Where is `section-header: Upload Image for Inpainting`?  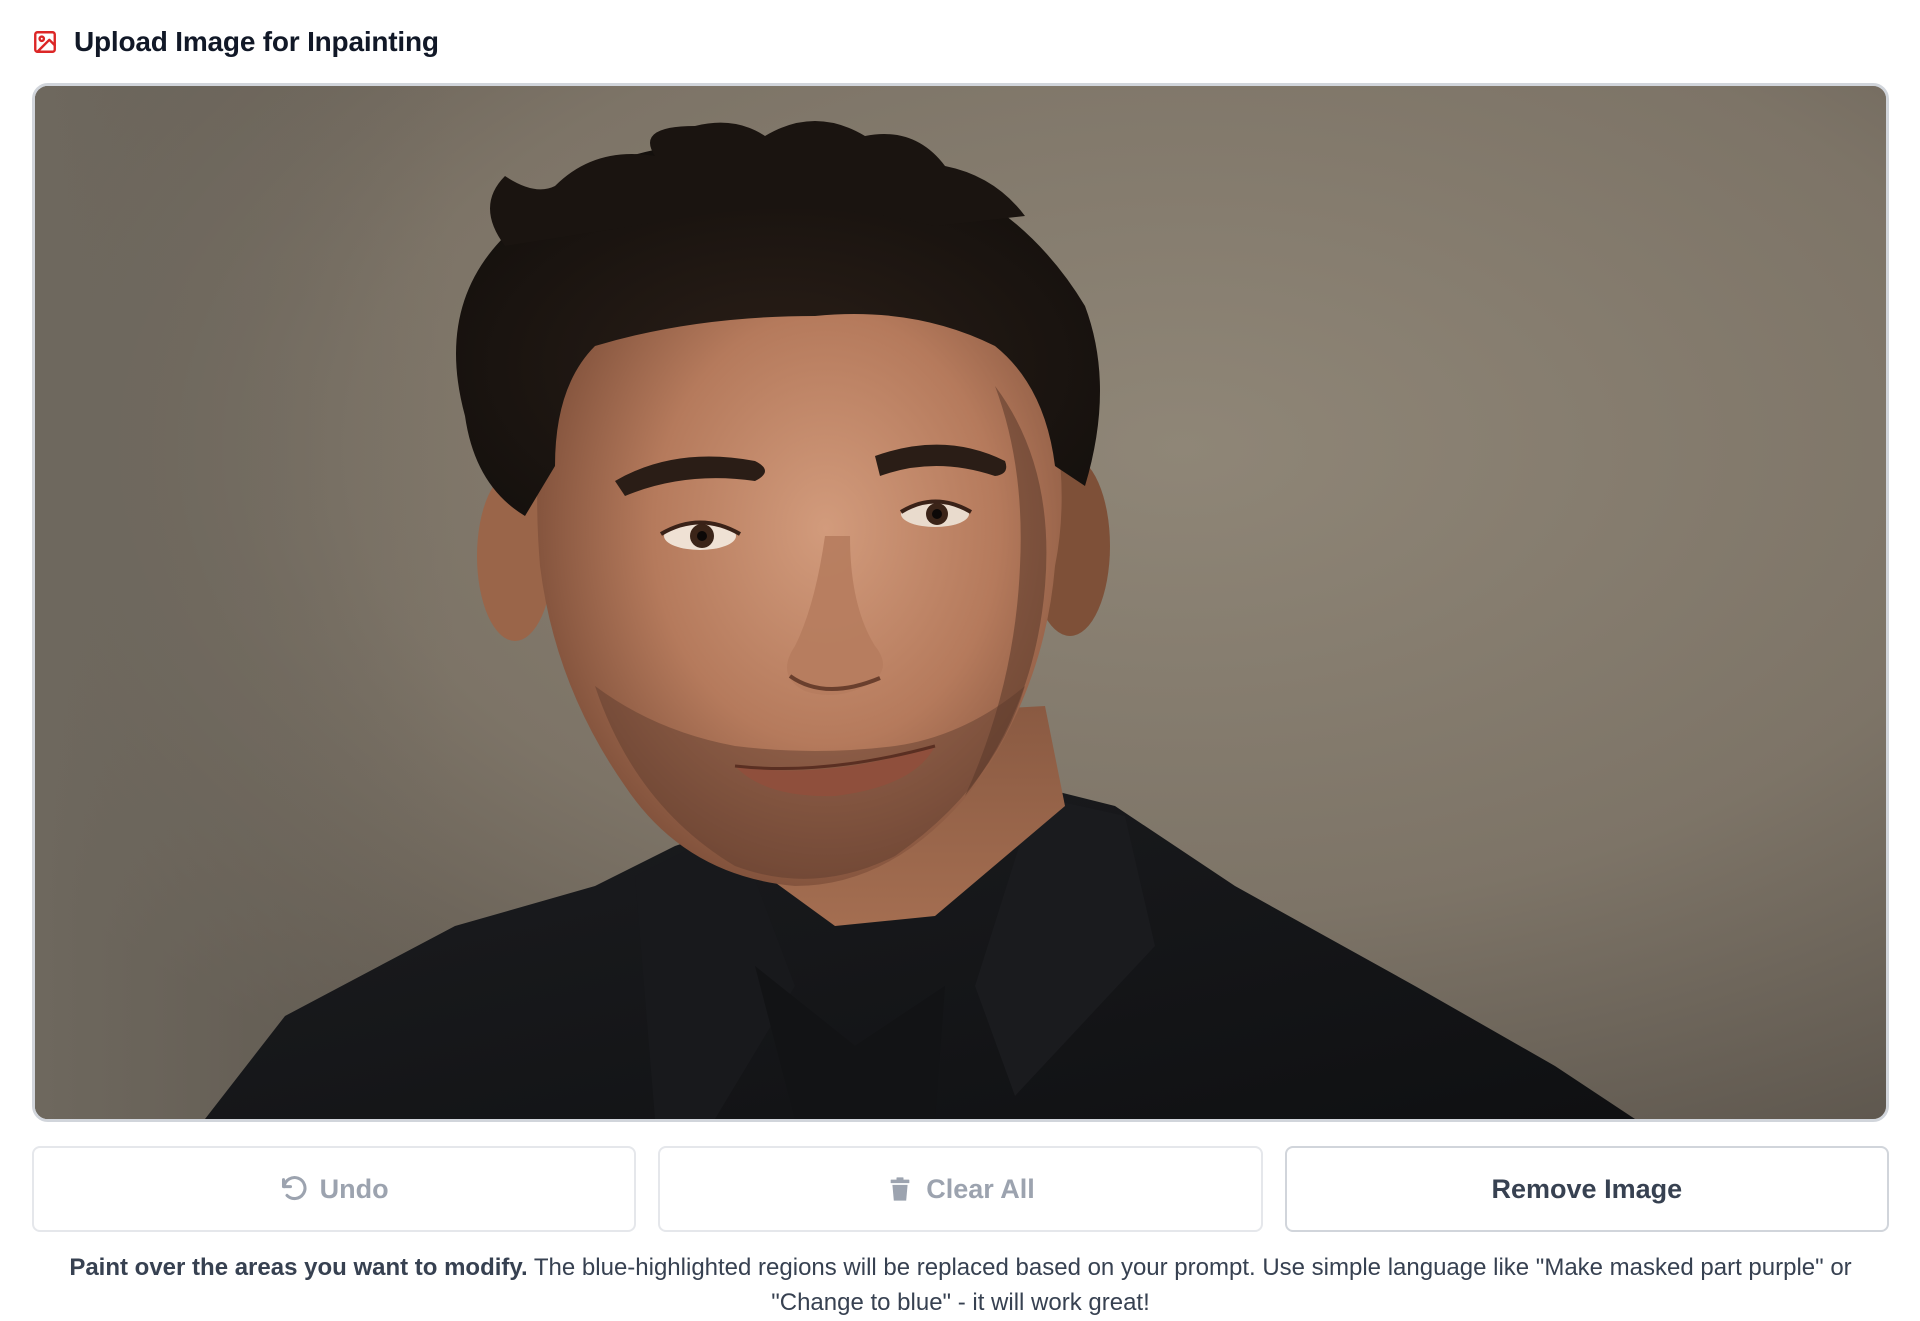 section-header: Upload Image for Inpainting is located at coordinates (235, 42).